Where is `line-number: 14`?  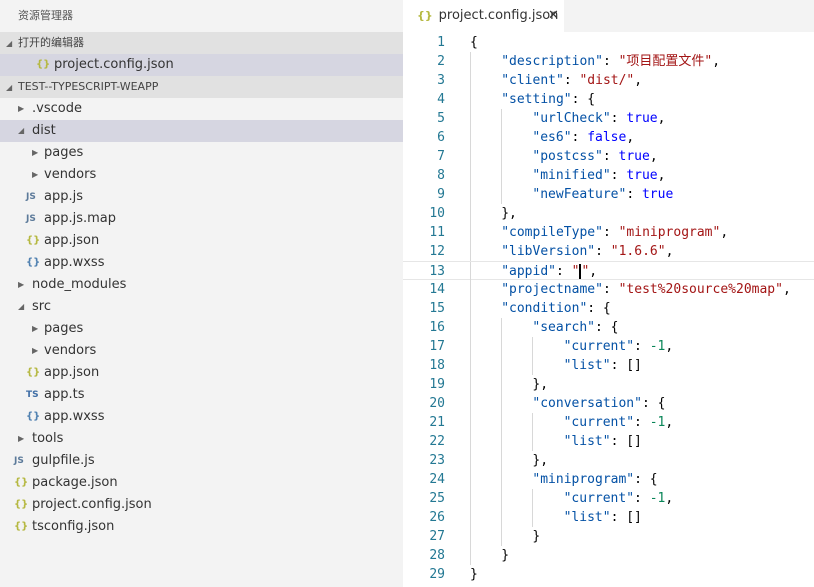 line-number: 14 is located at coordinates (437, 289).